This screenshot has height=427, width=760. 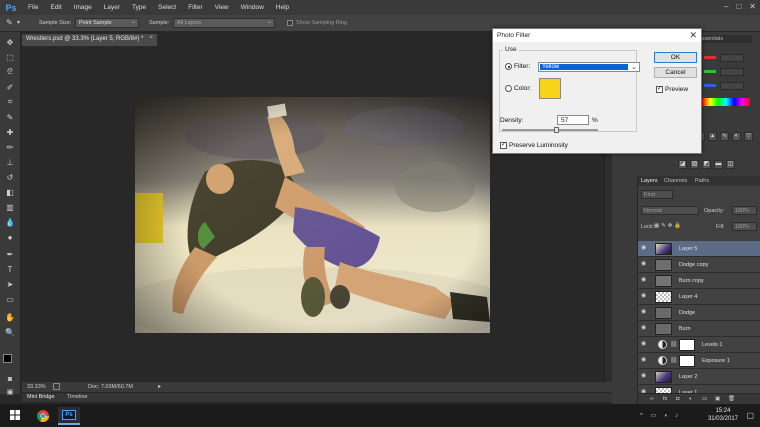 What do you see at coordinates (10, 132) in the screenshot?
I see `healing-brush-icon: ✚` at bounding box center [10, 132].